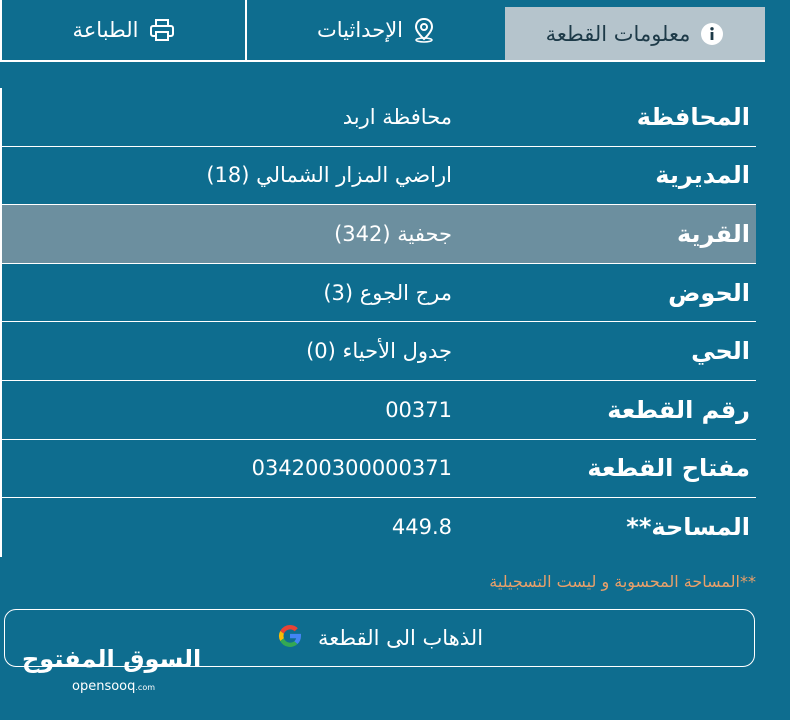 Image resolution: width=790 pixels, height=720 pixels. I want to click on tab-print-label: الطباعة, so click(105, 30).